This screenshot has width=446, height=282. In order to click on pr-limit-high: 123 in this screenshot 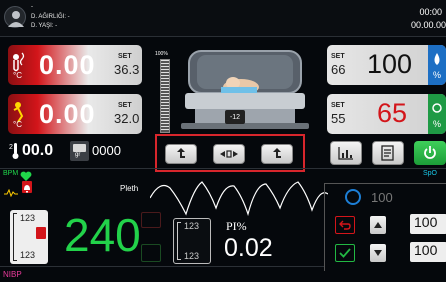, I will do `click(28, 218)`.